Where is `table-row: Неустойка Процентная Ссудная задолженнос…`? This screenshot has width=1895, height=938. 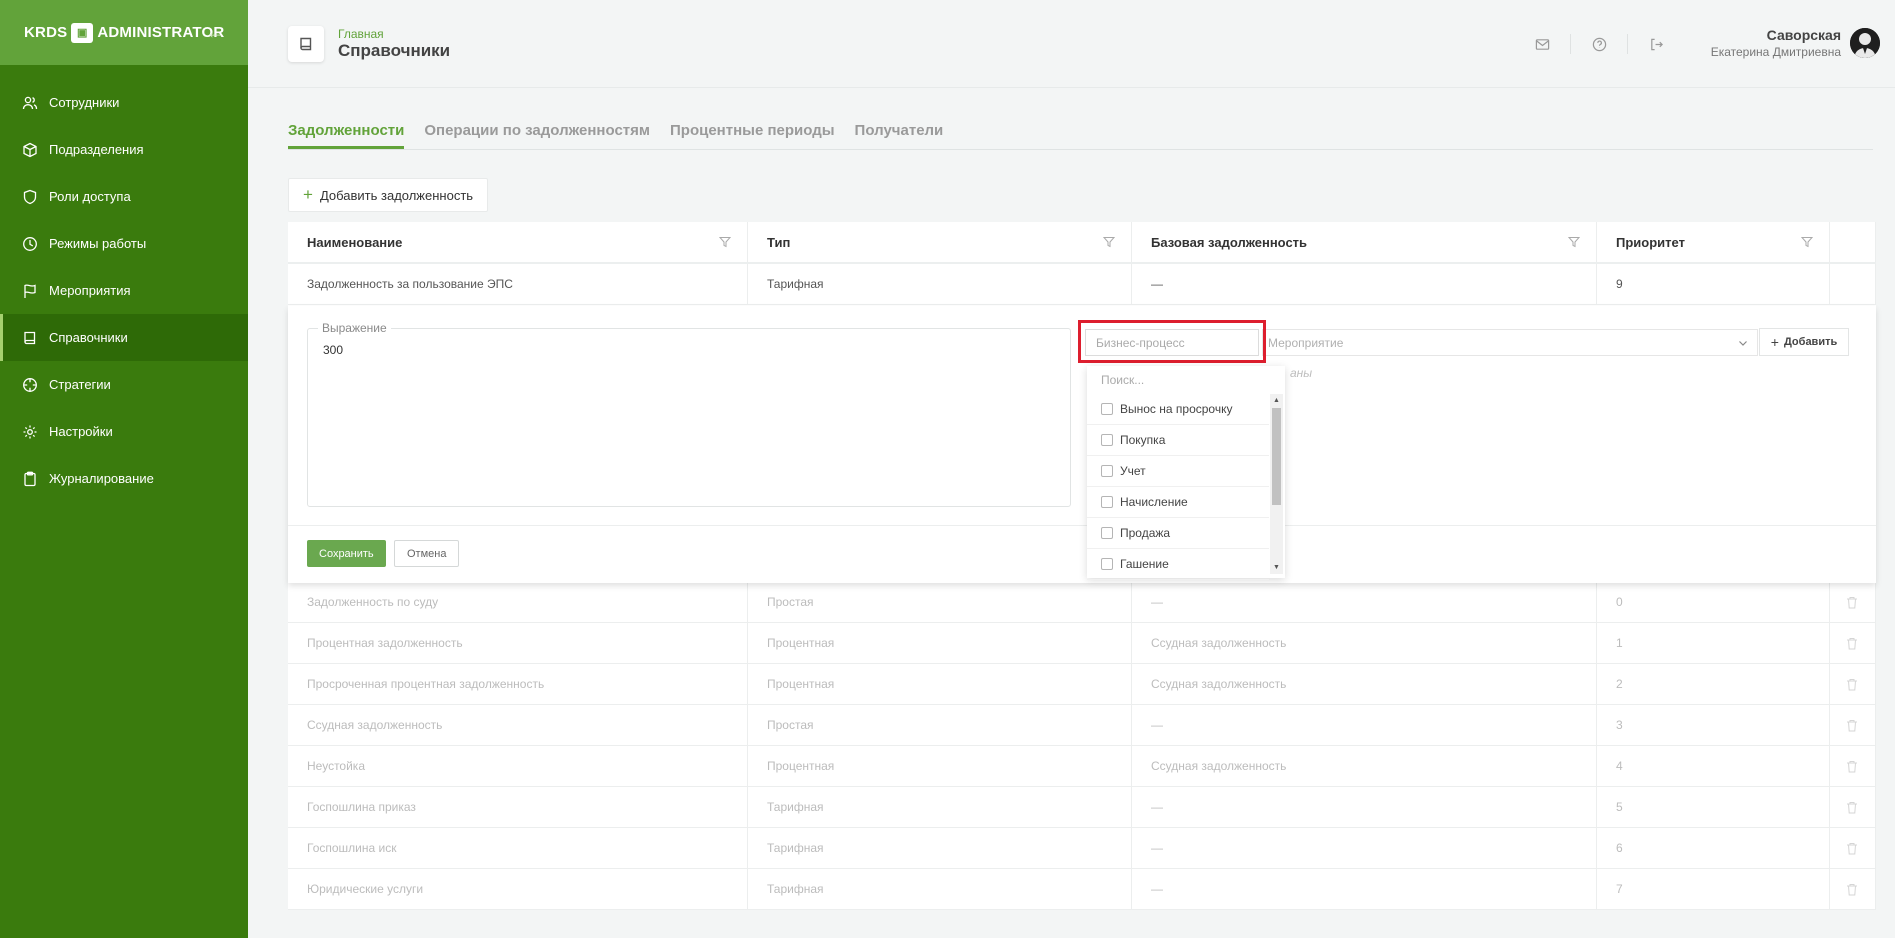
table-row: Неустойка Процентная Ссудная задолженнос… is located at coordinates (1082, 766).